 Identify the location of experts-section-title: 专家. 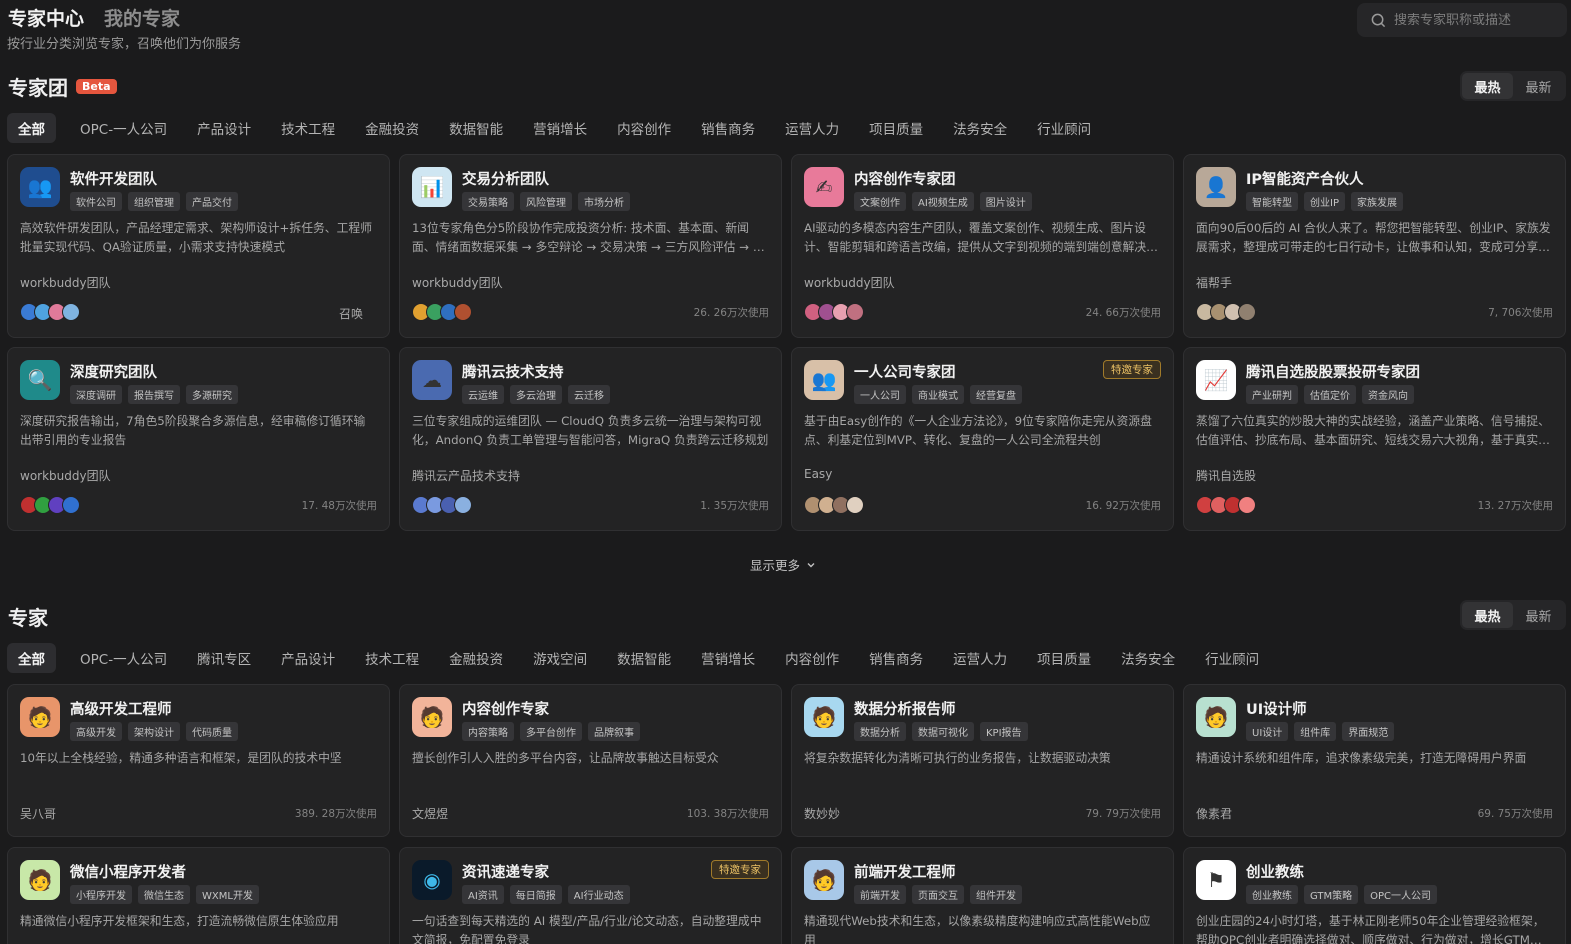
(28, 616).